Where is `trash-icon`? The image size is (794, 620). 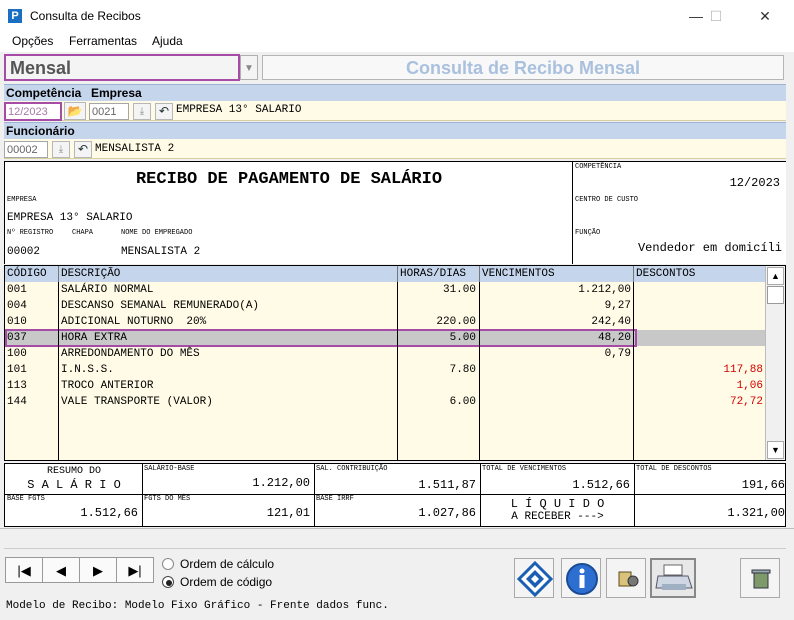 trash-icon is located at coordinates (760, 578).